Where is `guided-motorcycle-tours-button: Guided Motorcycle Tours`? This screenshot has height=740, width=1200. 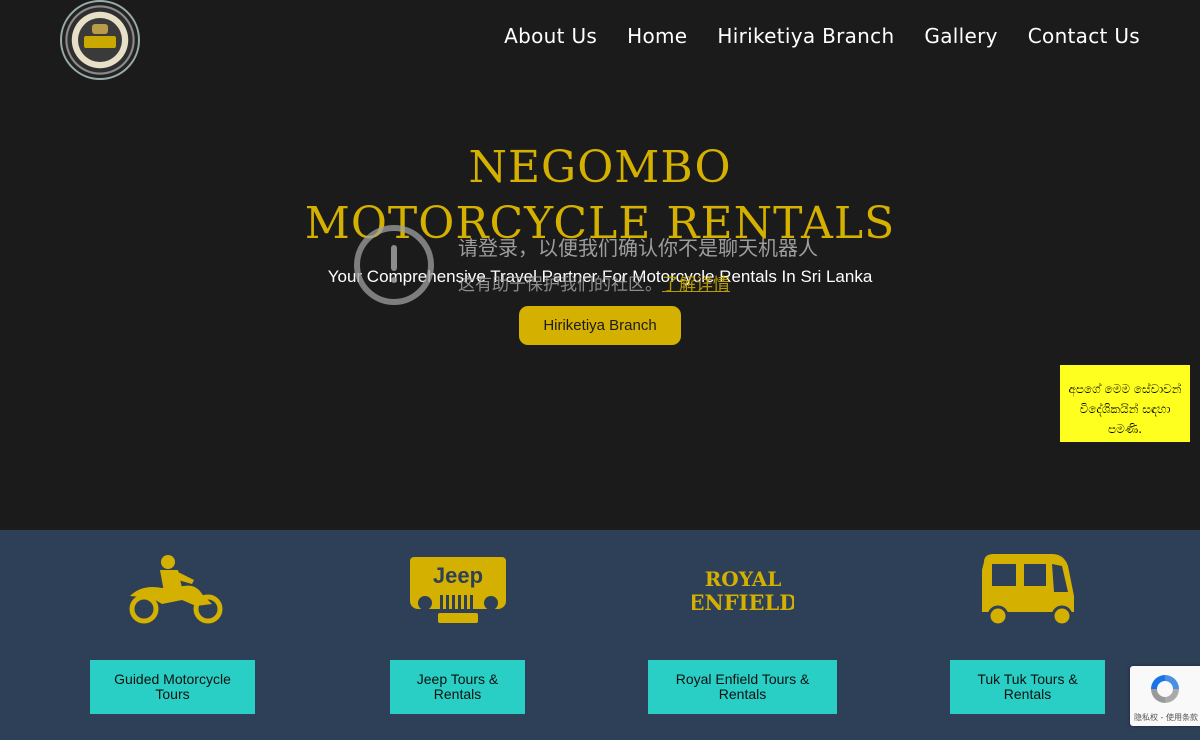 guided-motorcycle-tours-button: Guided Motorcycle Tours is located at coordinates (172, 687).